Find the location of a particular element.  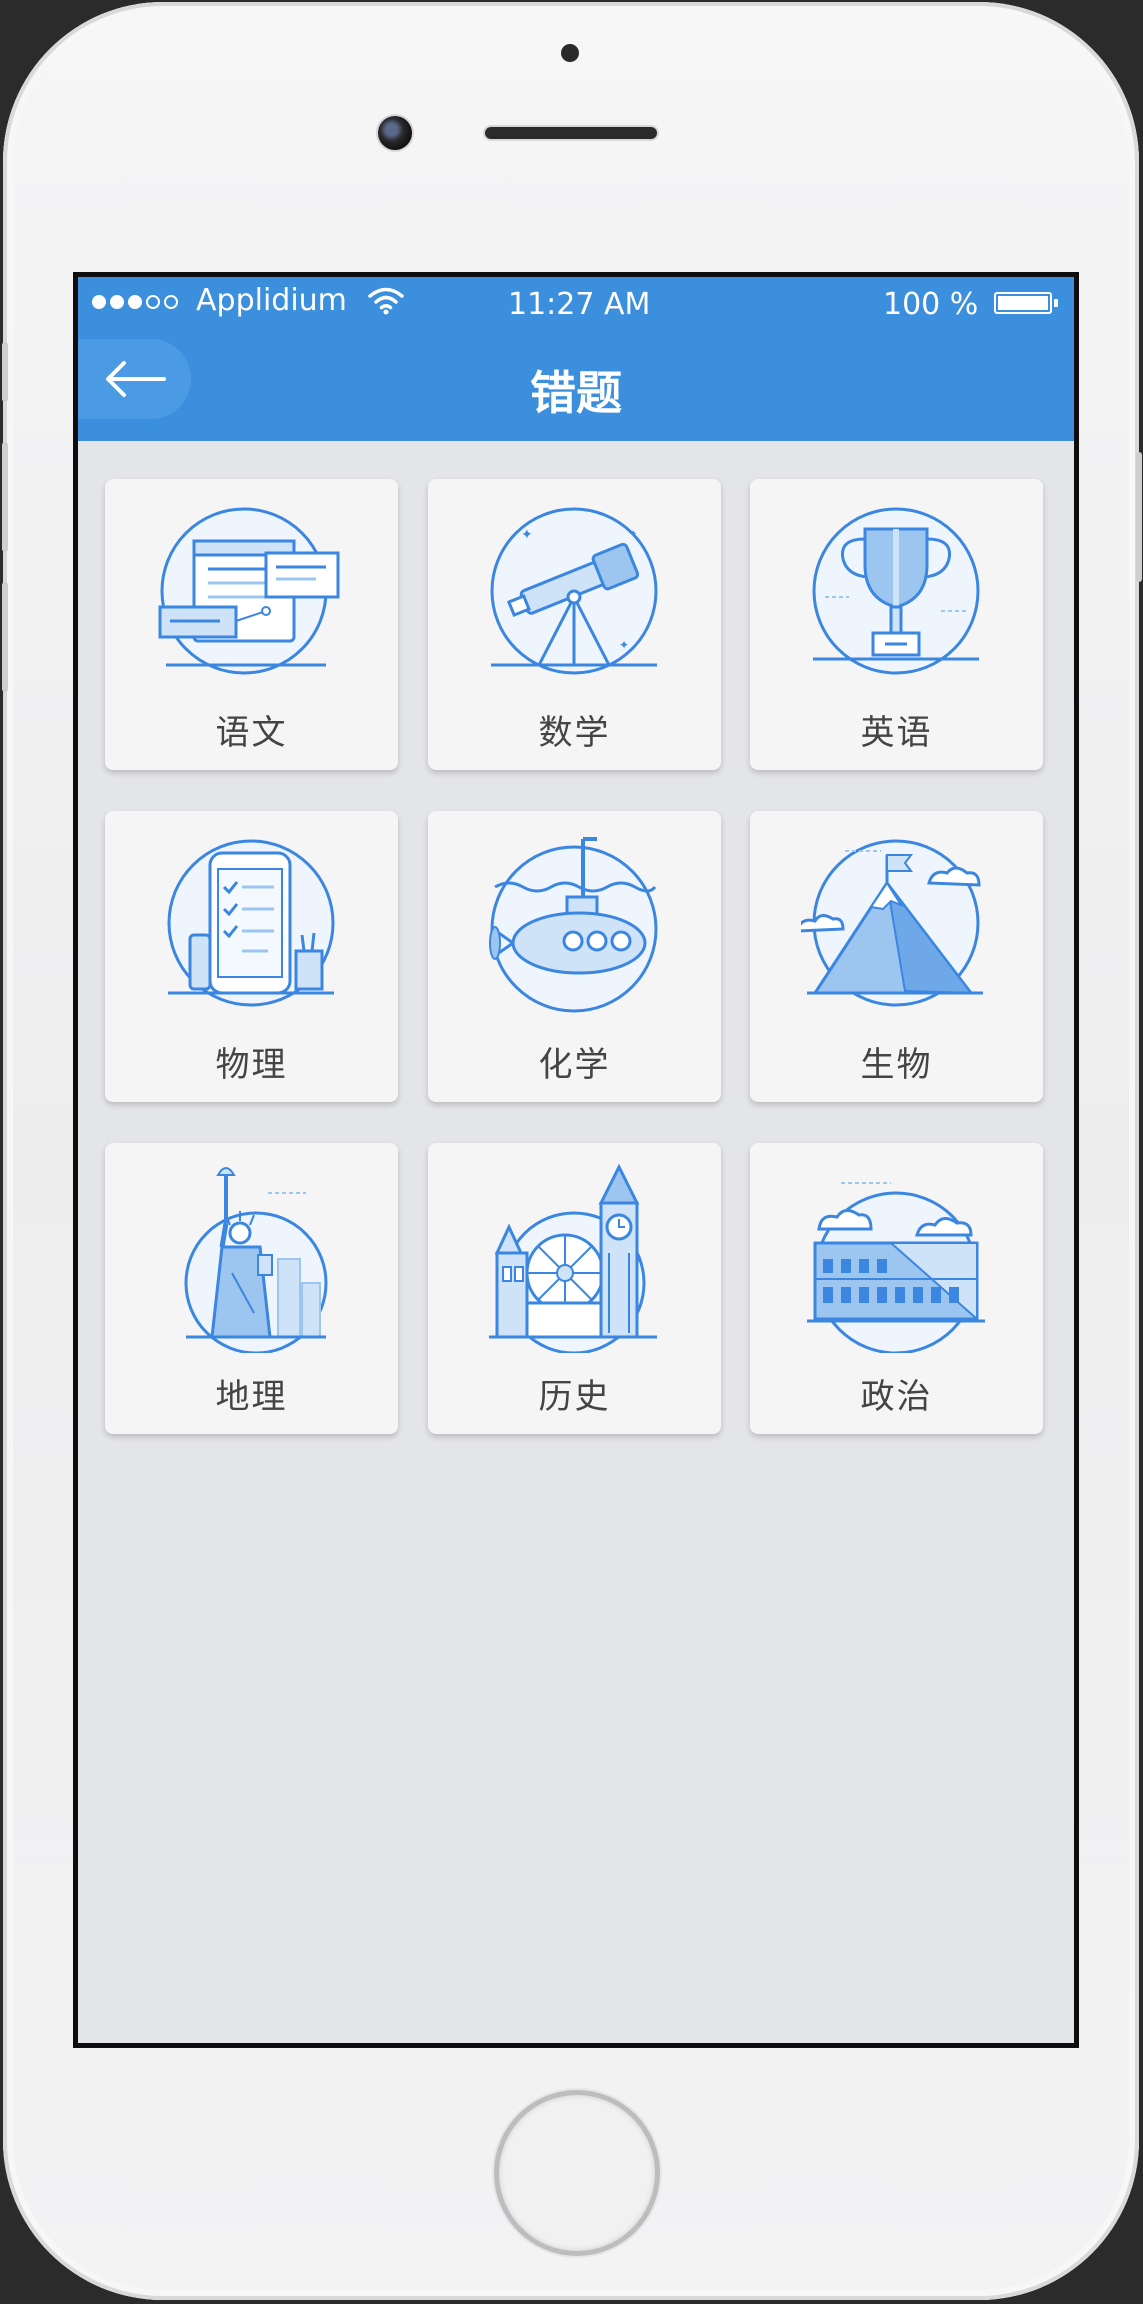

subject-card-biology: 生物 is located at coordinates (896, 956).